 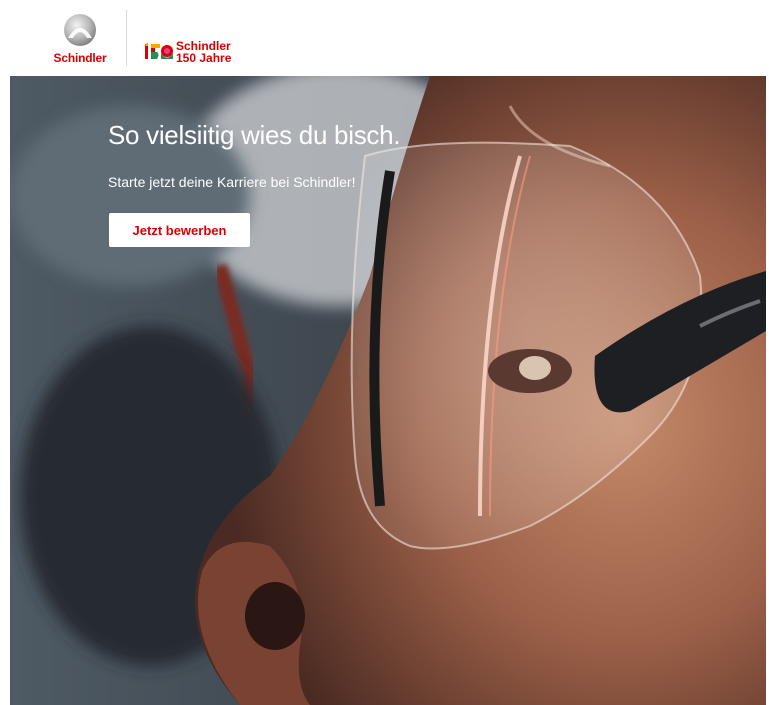 What do you see at coordinates (126, 38) in the screenshot?
I see `header-divider` at bounding box center [126, 38].